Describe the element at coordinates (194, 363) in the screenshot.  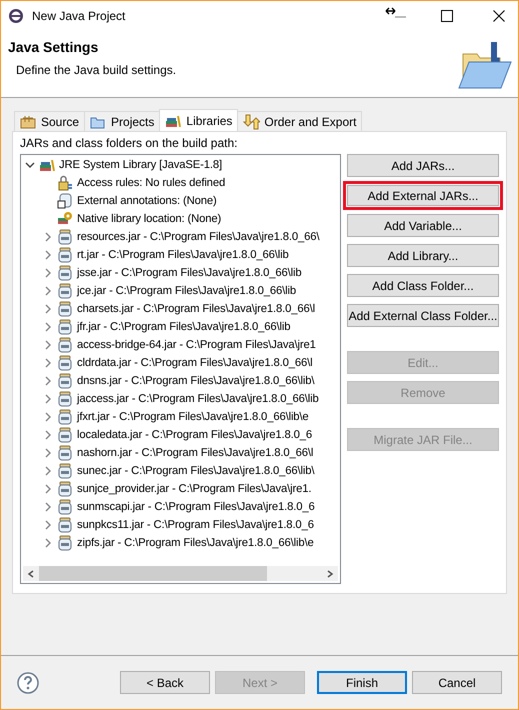
I see `tree-item: cldrdata.jar - C:\Program Files\Java\jre1.8.0_66\l` at that location.